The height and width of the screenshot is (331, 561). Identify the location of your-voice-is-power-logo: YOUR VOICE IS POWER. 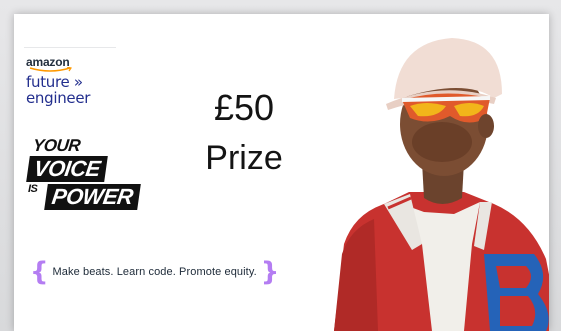
(93, 173).